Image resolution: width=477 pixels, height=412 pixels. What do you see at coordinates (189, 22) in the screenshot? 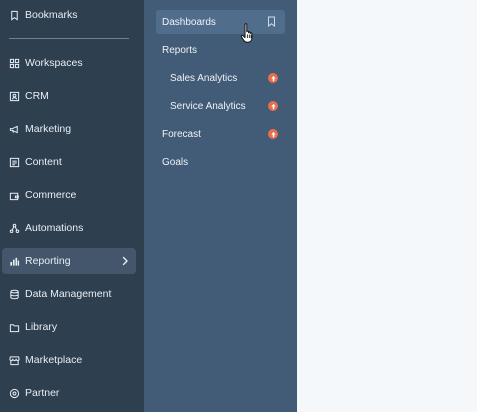
I see `flyout-item-label: Dashboards` at bounding box center [189, 22].